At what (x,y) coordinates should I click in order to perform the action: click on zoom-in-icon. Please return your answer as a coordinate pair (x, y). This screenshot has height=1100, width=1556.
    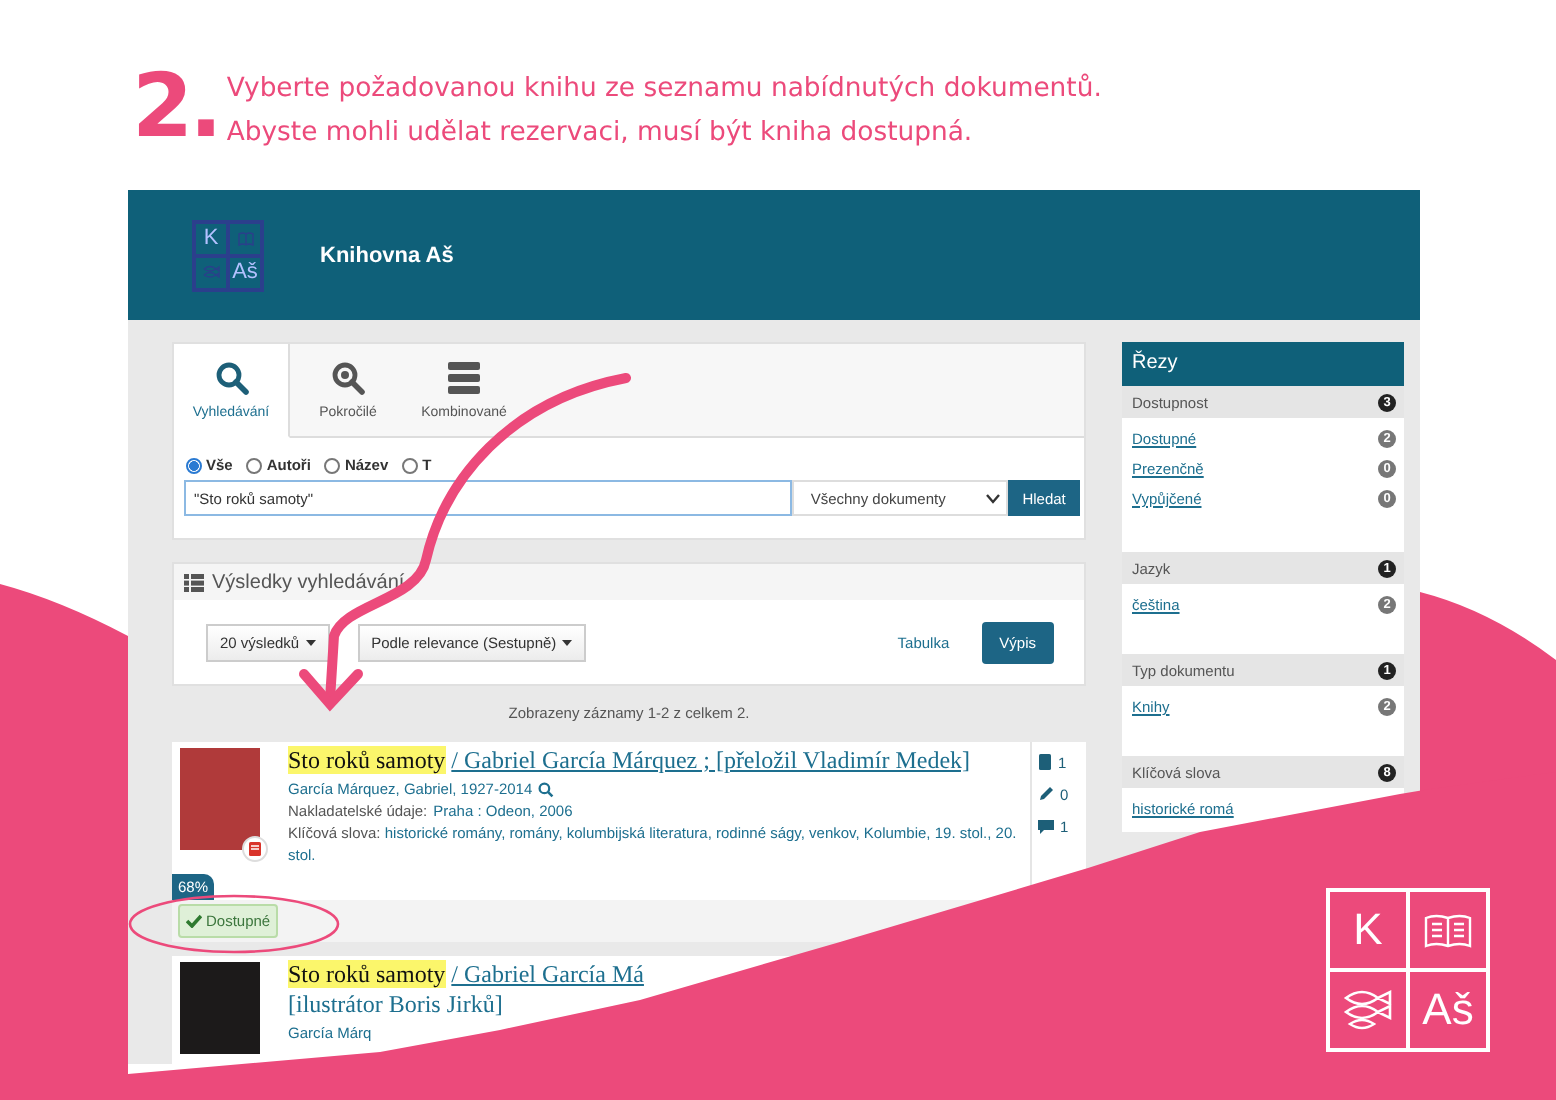
    Looking at the image, I should click on (348, 378).